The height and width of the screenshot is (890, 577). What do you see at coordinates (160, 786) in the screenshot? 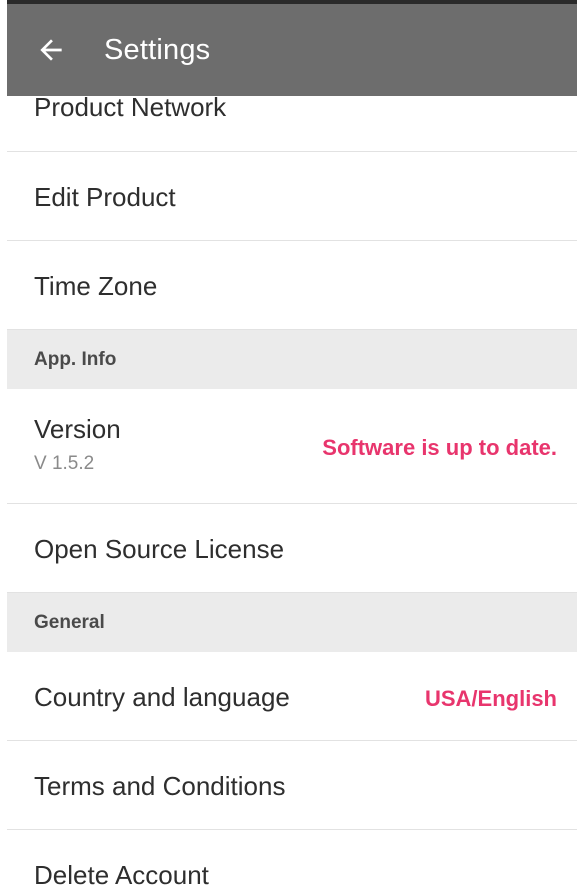
I see `list-item-label: Terms and Conditions` at bounding box center [160, 786].